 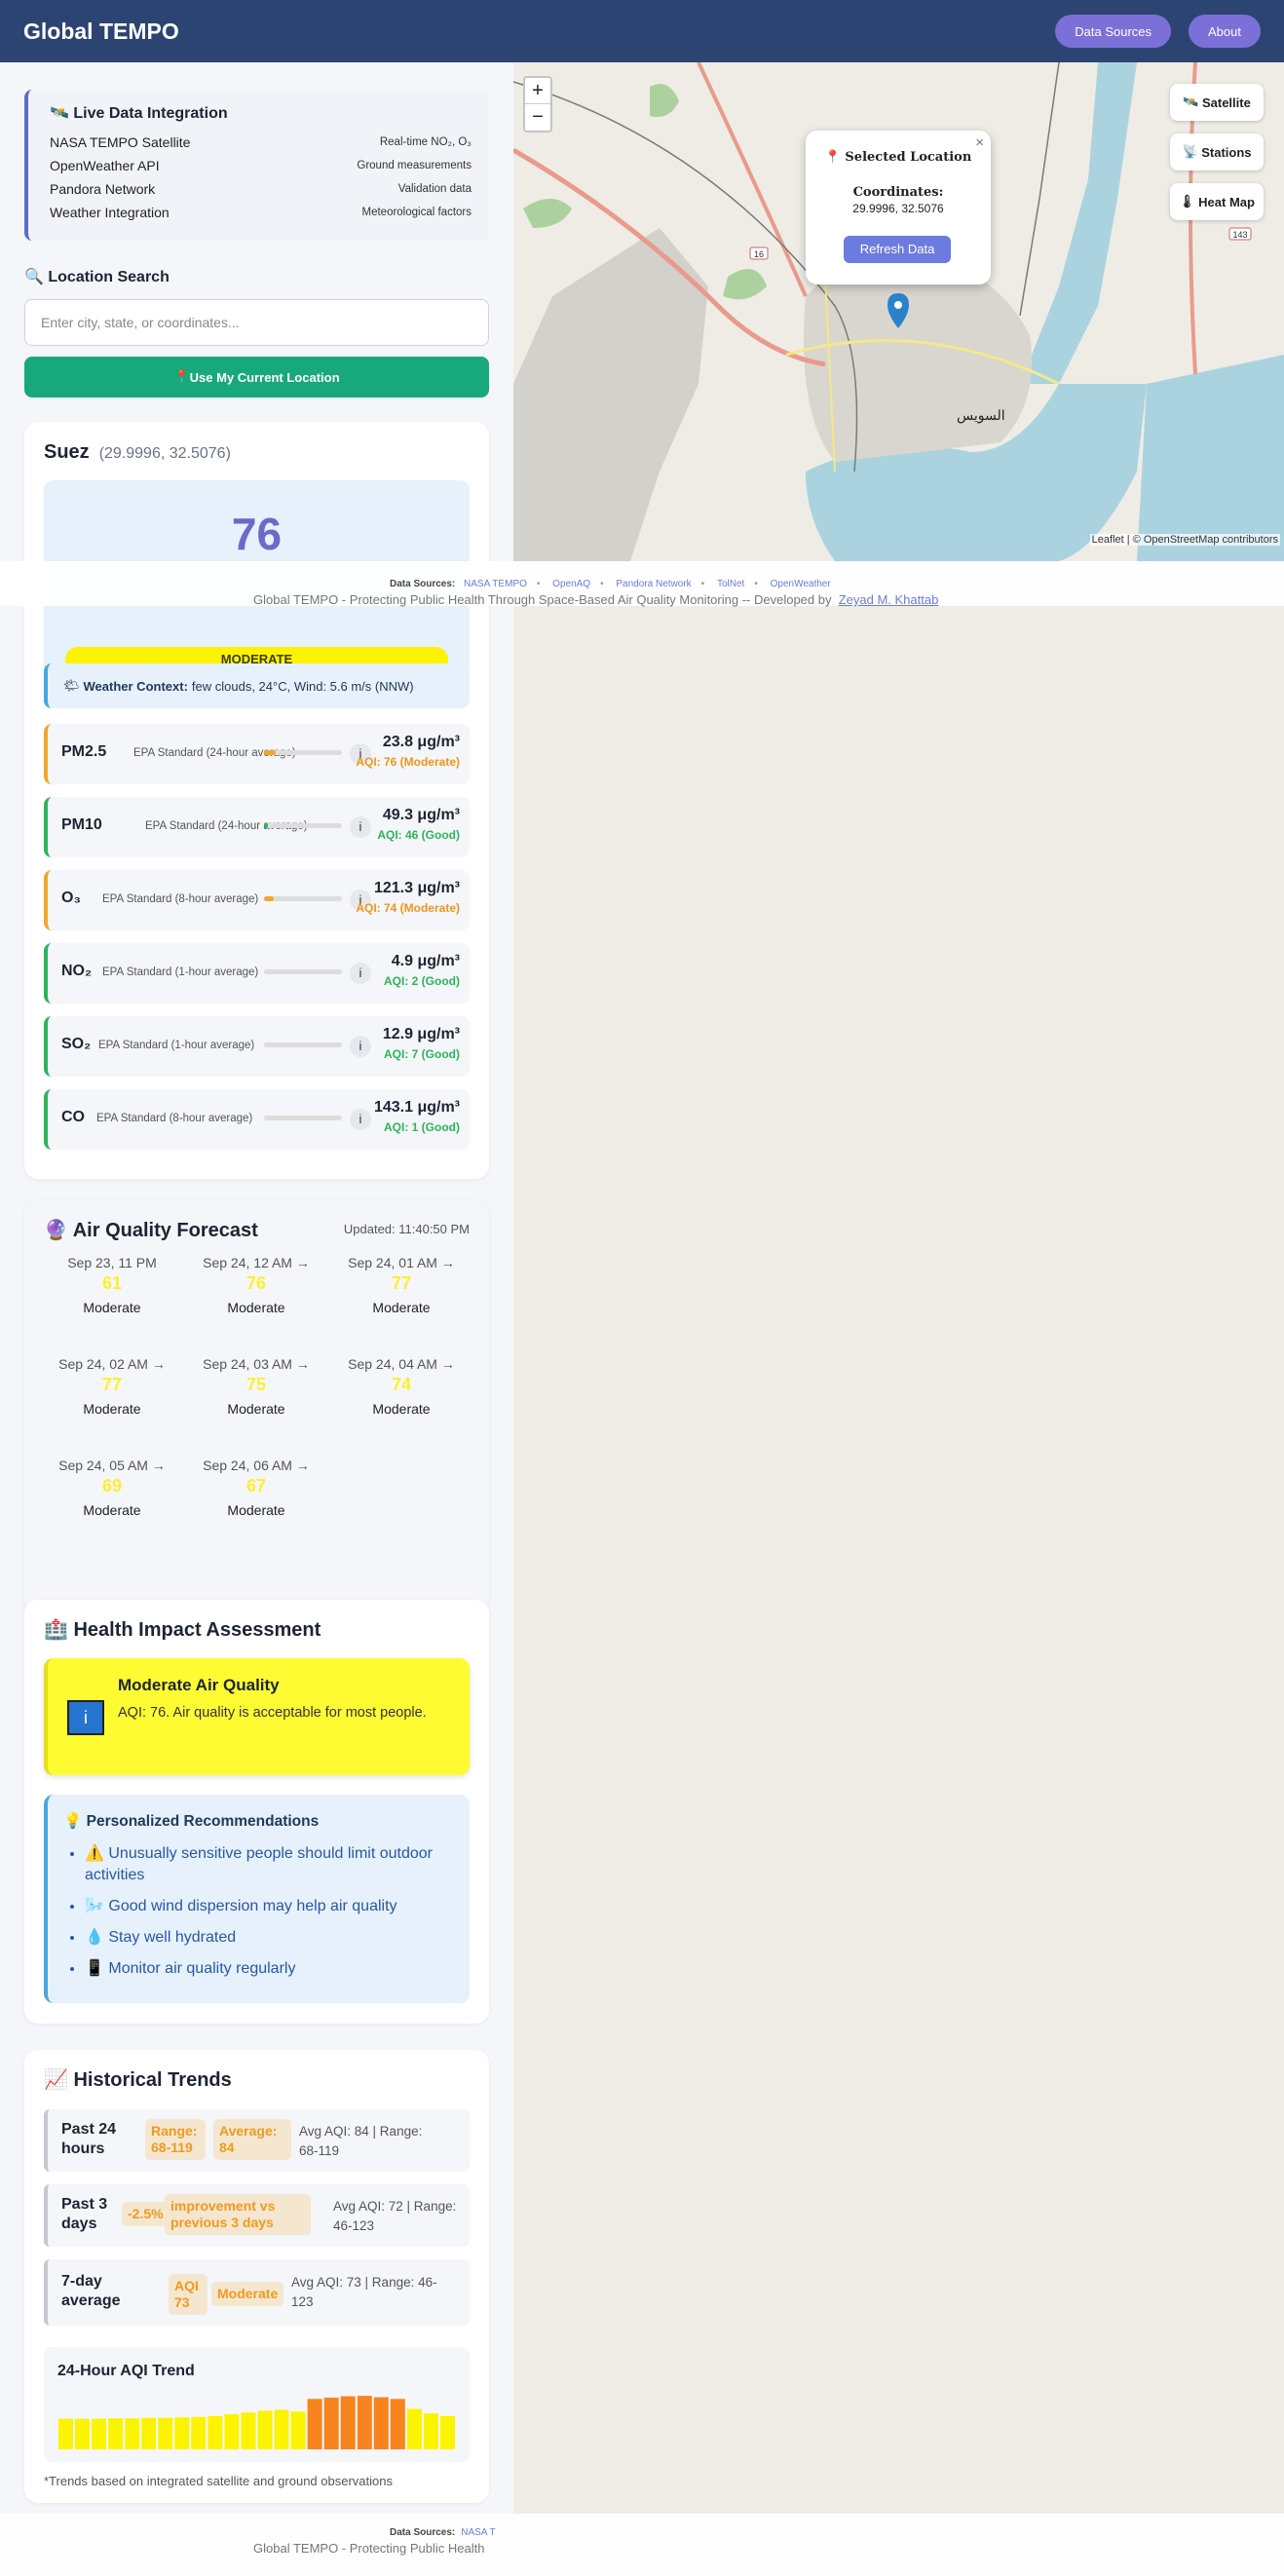 I want to click on health-title: 🏥 Health Impact Assessment, so click(x=182, y=1630).